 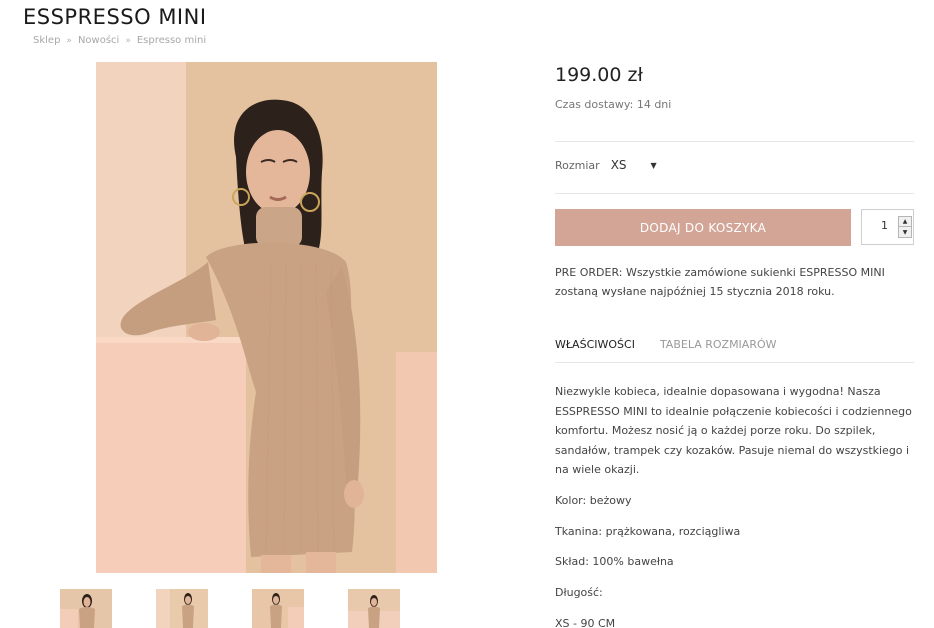 I want to click on tab-size-chart: TABELA ROZMIARÓW, so click(x=718, y=344).